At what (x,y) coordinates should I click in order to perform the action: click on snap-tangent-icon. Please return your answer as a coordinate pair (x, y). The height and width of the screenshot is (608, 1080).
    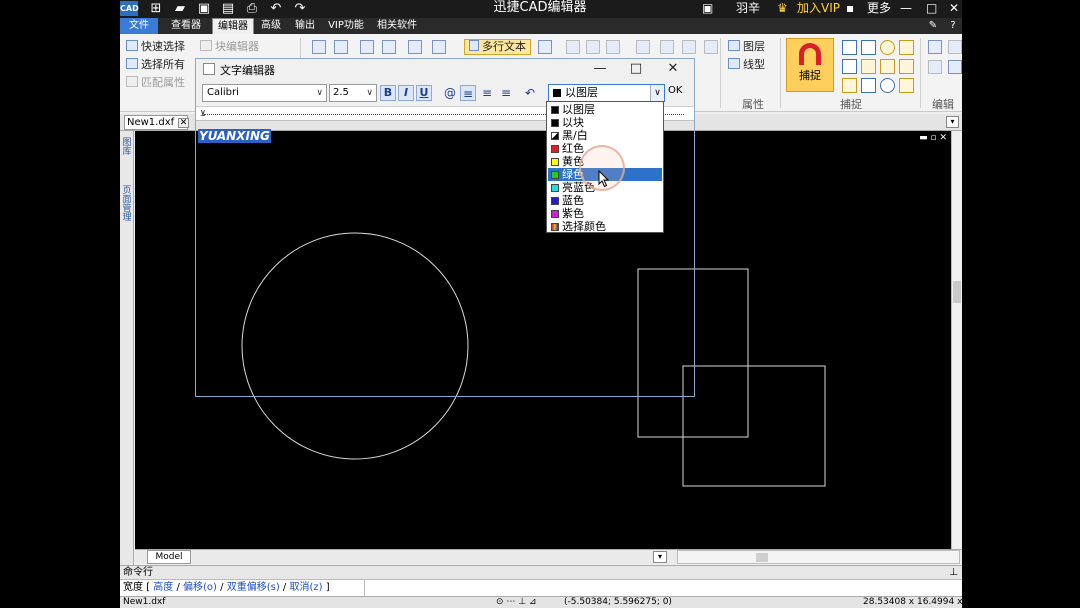
    Looking at the image, I should click on (906, 47).